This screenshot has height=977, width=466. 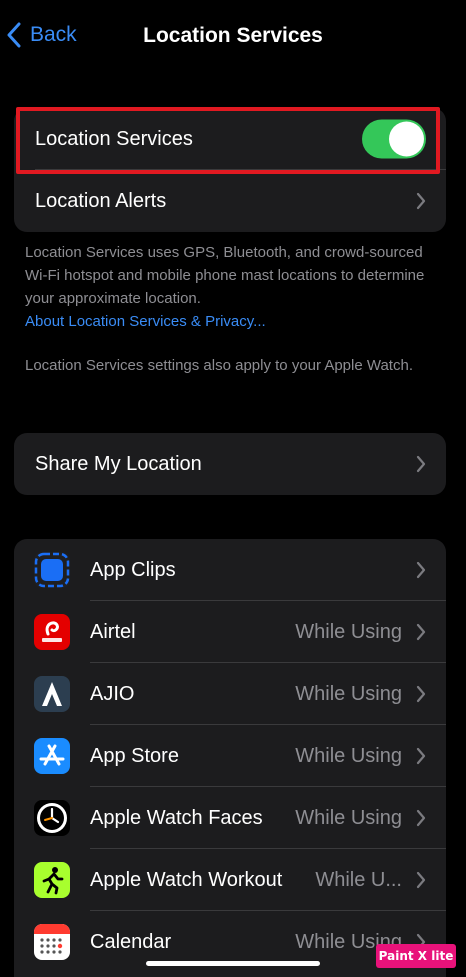 I want to click on app-name: Apple Watch Workout, so click(x=186, y=879).